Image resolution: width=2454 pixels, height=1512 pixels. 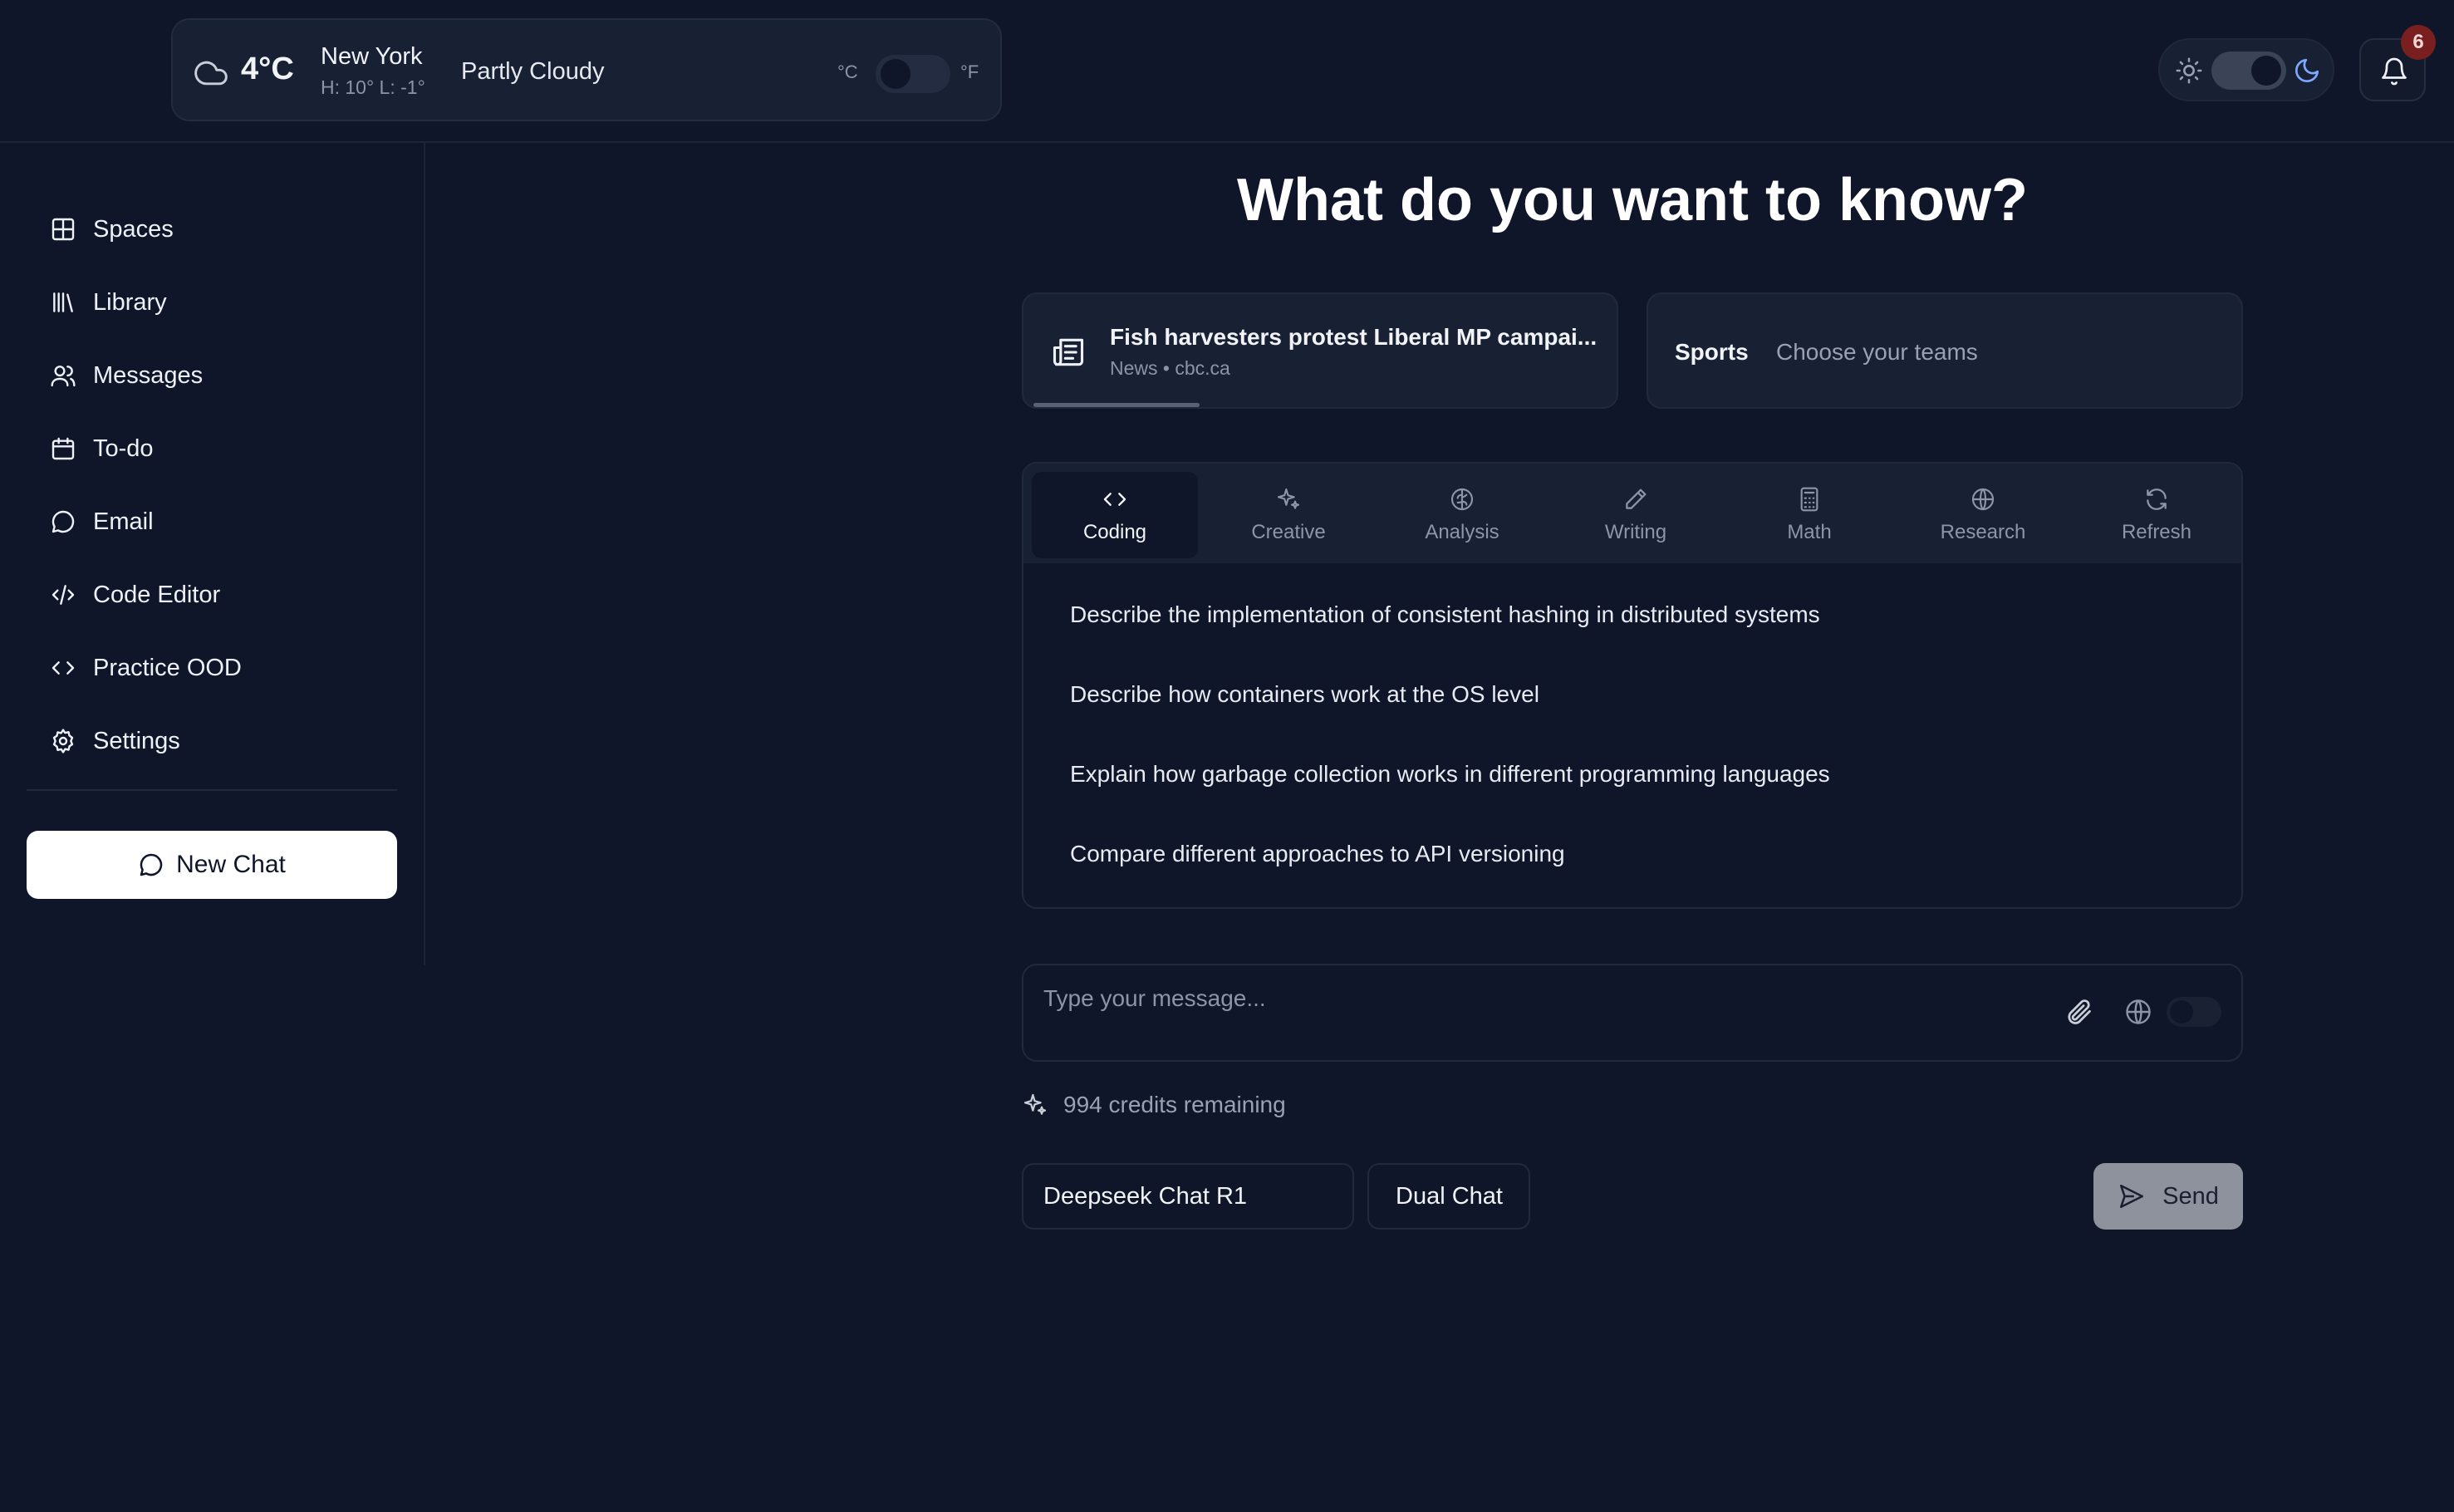 I want to click on tab-analysis: Analysis, so click(x=1462, y=515).